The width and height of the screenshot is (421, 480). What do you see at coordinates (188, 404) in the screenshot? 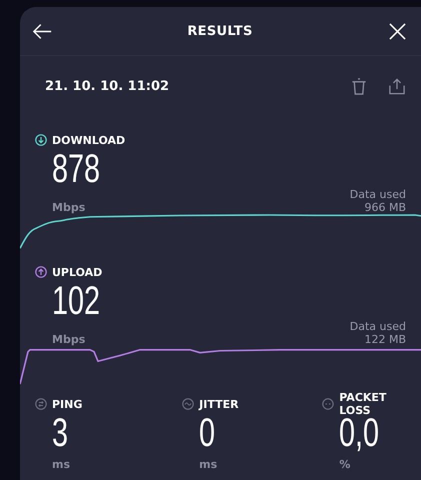
I see `jitter-icon` at bounding box center [188, 404].